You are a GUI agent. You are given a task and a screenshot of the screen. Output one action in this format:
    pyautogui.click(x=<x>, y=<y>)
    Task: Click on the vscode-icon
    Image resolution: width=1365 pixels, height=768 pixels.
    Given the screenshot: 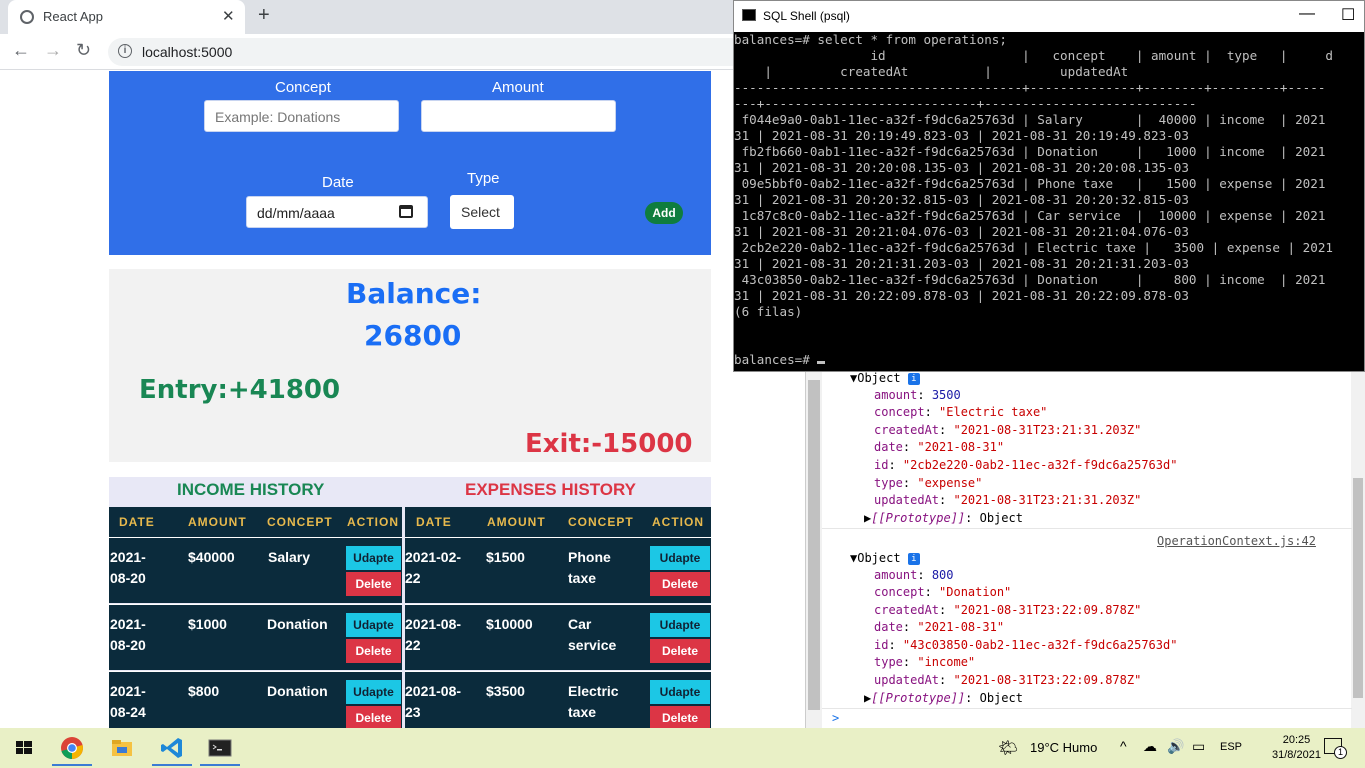 What is the action you would take?
    pyautogui.click(x=172, y=750)
    